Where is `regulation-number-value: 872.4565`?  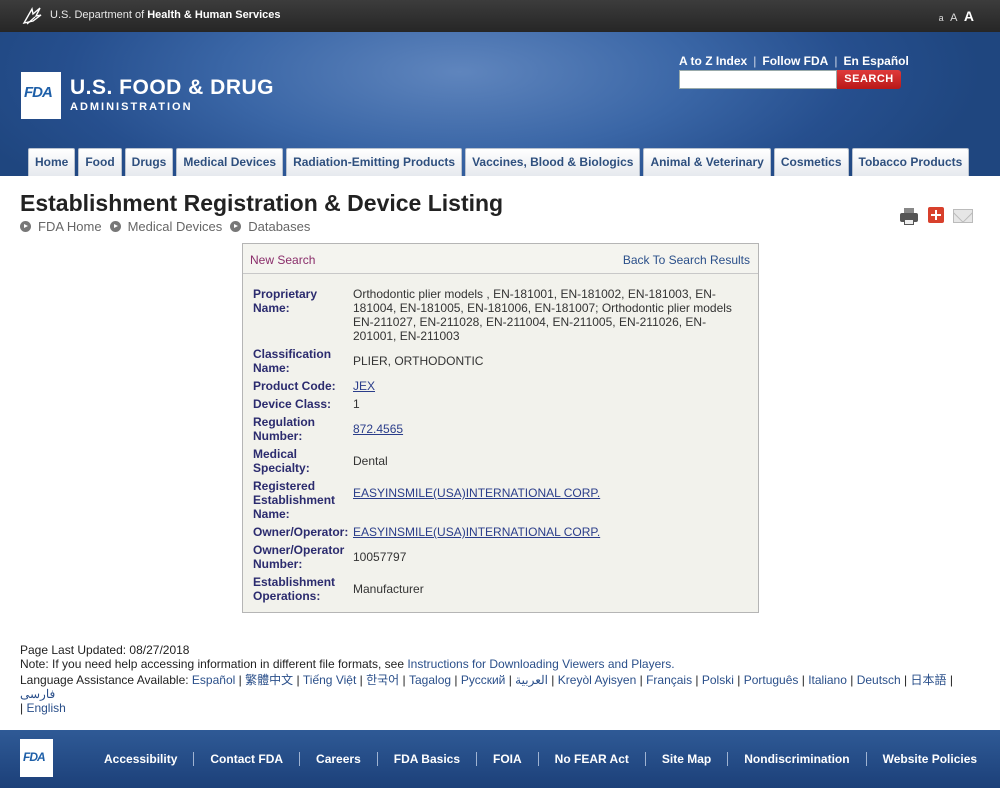
regulation-number-value: 872.4565 is located at coordinates (378, 429).